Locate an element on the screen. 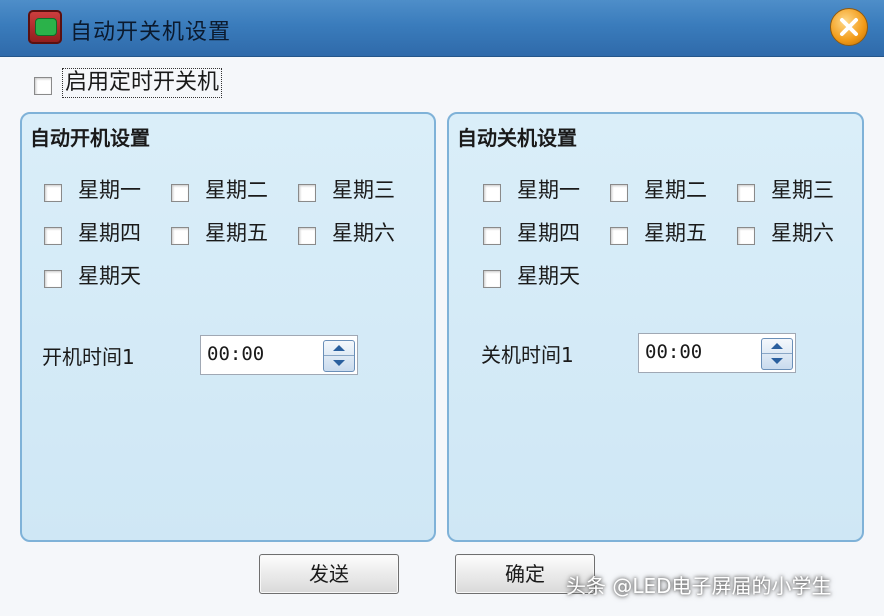  close-button is located at coordinates (849, 27).